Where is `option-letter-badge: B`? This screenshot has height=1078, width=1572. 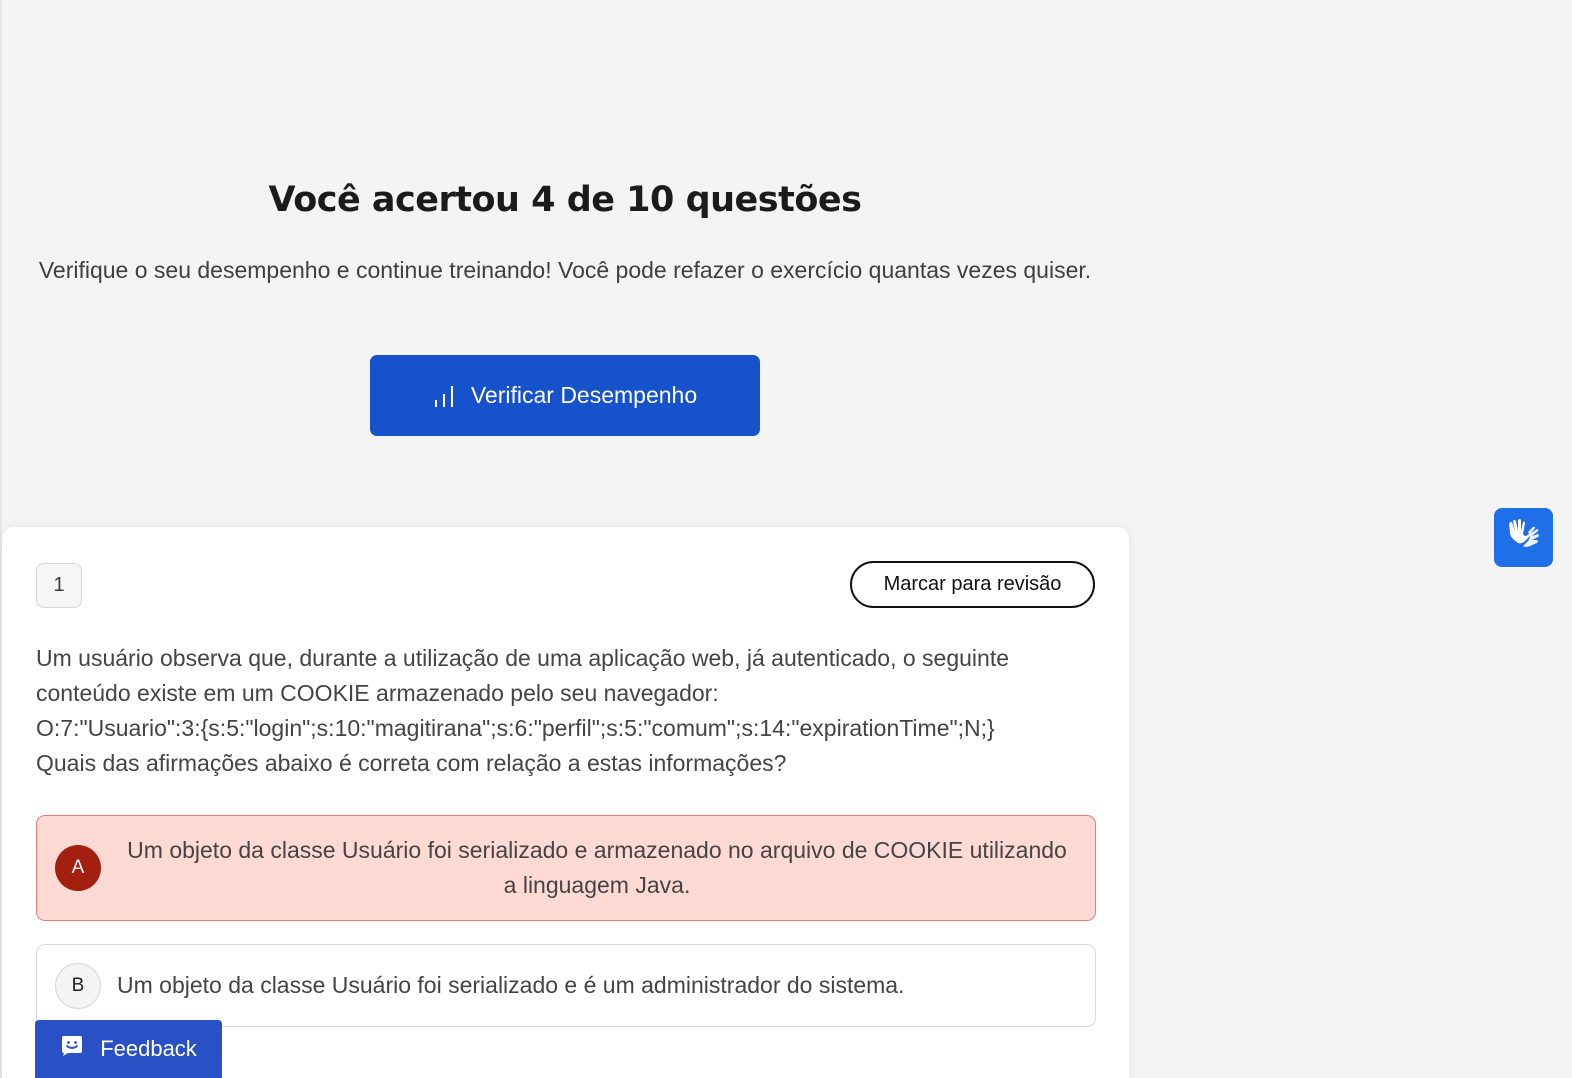 option-letter-badge: B is located at coordinates (78, 985).